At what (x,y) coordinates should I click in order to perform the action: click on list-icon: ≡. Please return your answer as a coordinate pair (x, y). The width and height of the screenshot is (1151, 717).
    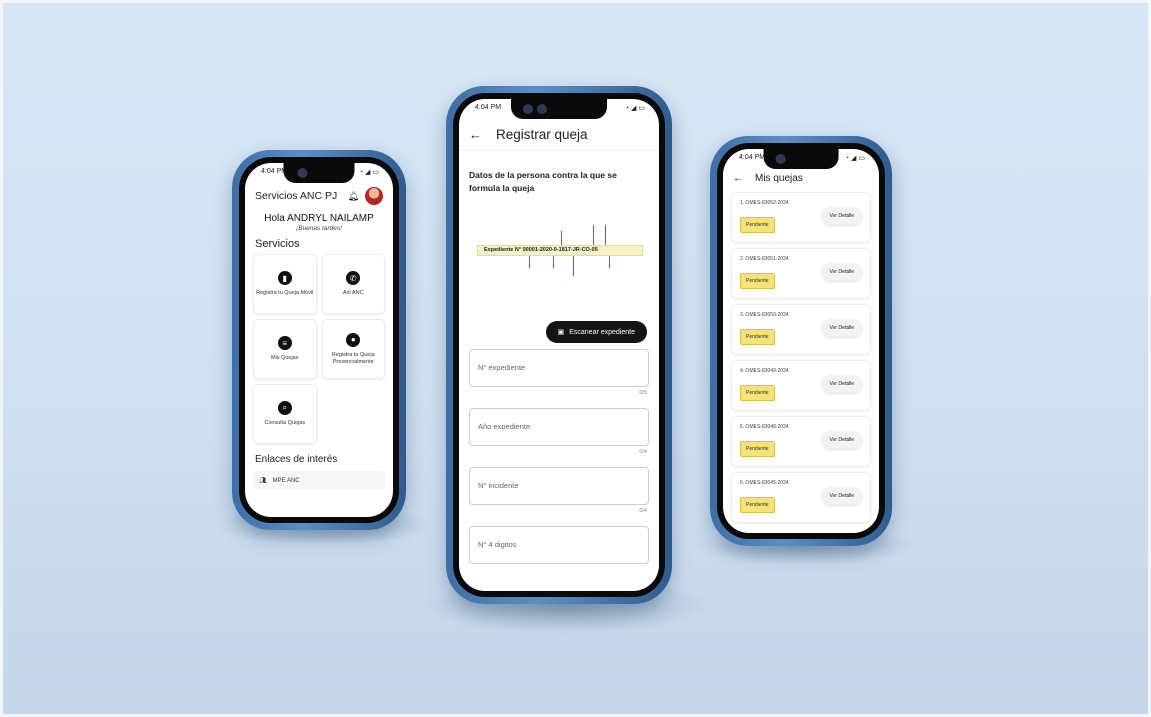
    Looking at the image, I should click on (284, 343).